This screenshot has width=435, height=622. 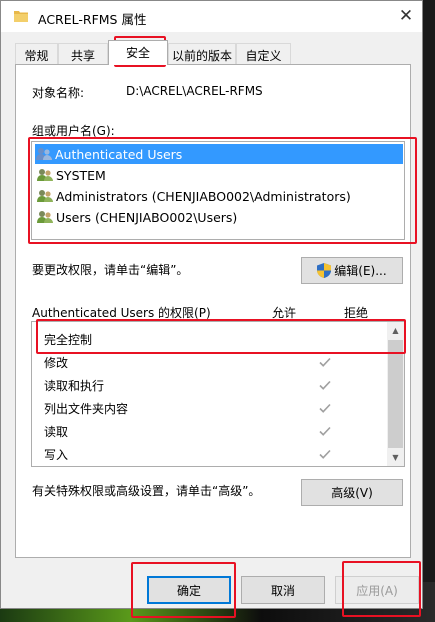 I want to click on object-name-value: D:\ACREL\ACREL-RFMS, so click(x=194, y=91).